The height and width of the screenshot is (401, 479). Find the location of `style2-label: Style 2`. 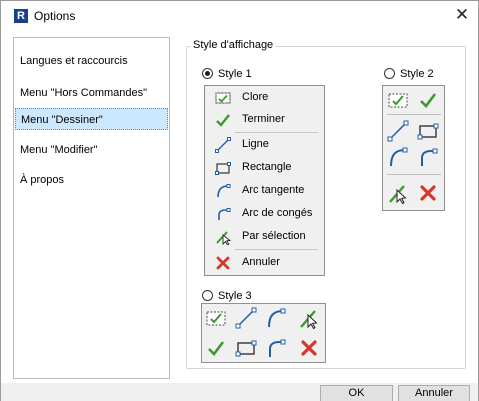

style2-label: Style 2 is located at coordinates (417, 74).